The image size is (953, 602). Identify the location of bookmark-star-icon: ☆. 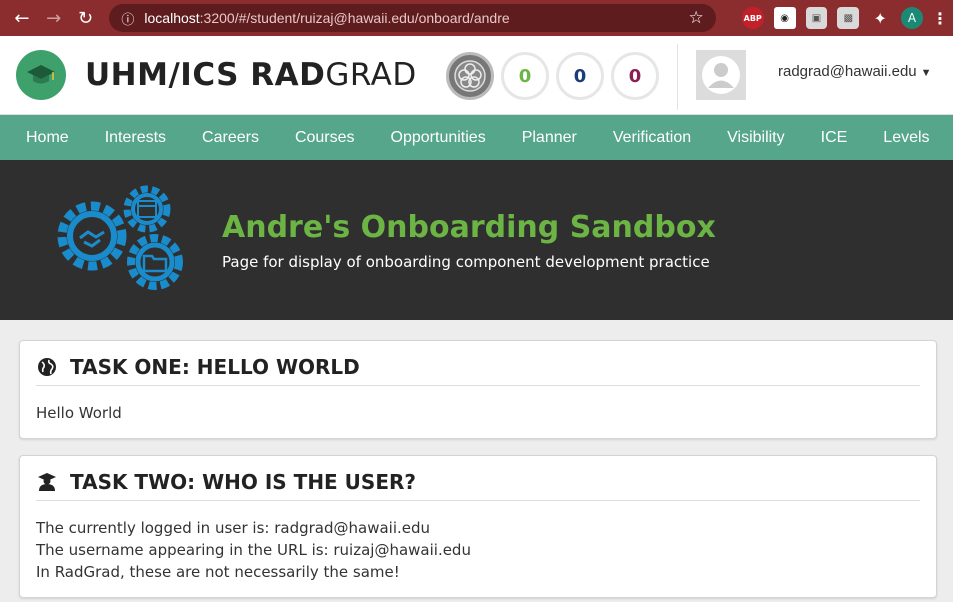
(696, 18).